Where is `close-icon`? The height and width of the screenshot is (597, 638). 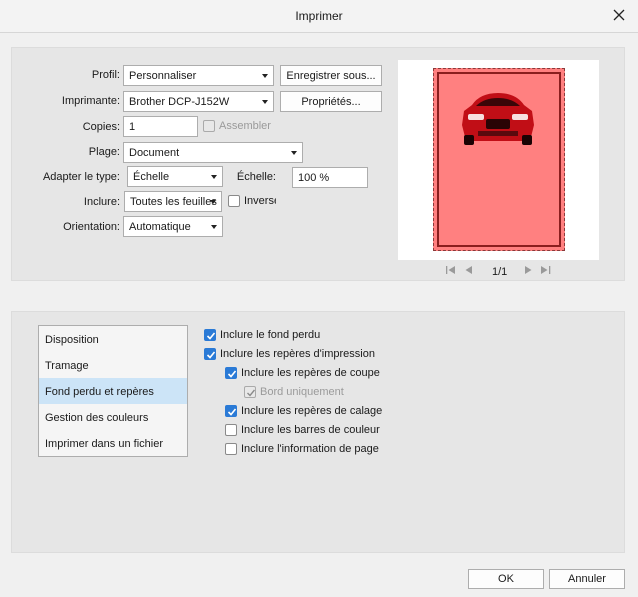
close-icon is located at coordinates (619, 15).